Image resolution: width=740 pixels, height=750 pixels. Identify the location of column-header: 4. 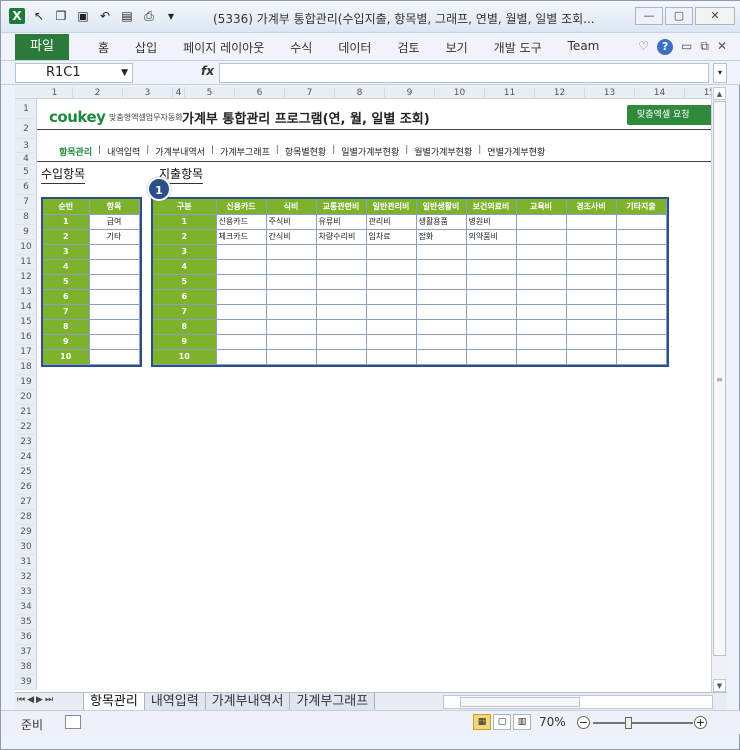
(179, 93).